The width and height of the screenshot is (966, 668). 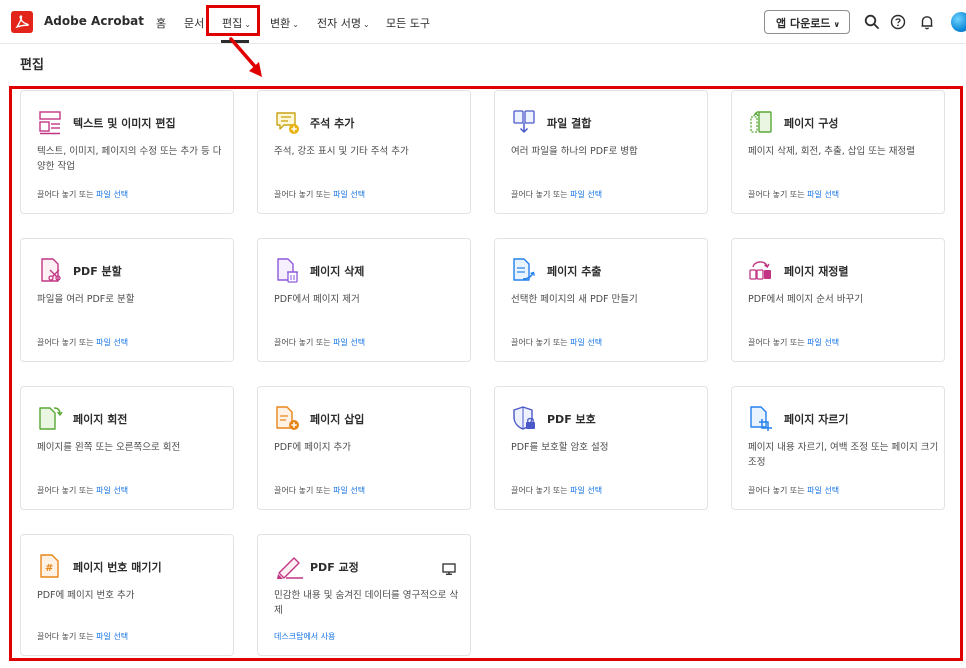 What do you see at coordinates (408, 23) in the screenshot?
I see `nav-all-tools: 모든 도구` at bounding box center [408, 23].